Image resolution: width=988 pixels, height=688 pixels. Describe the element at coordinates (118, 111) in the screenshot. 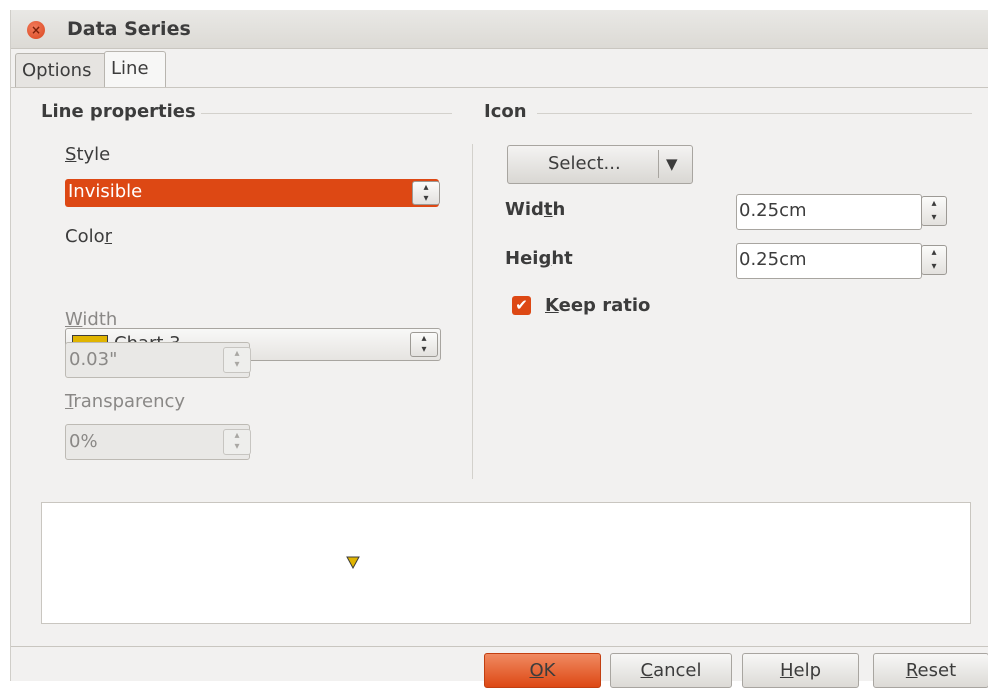

I see `line-properties-heading: Line properties` at that location.